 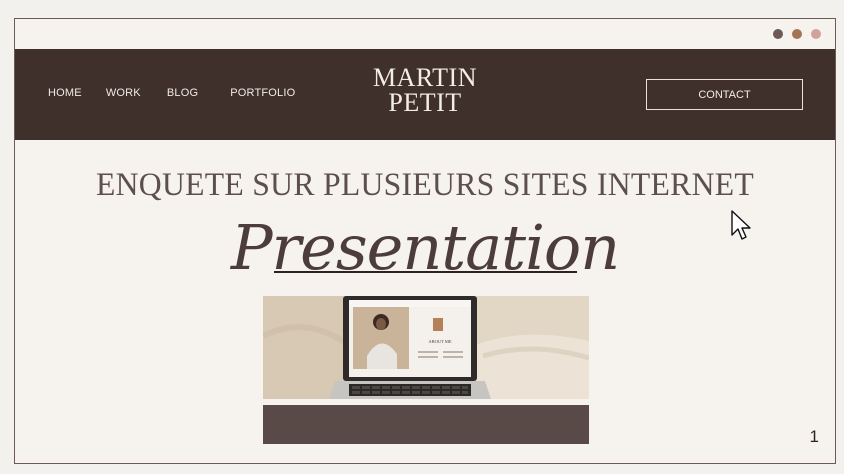 What do you see at coordinates (425, 272) in the screenshot?
I see `title-underline` at bounding box center [425, 272].